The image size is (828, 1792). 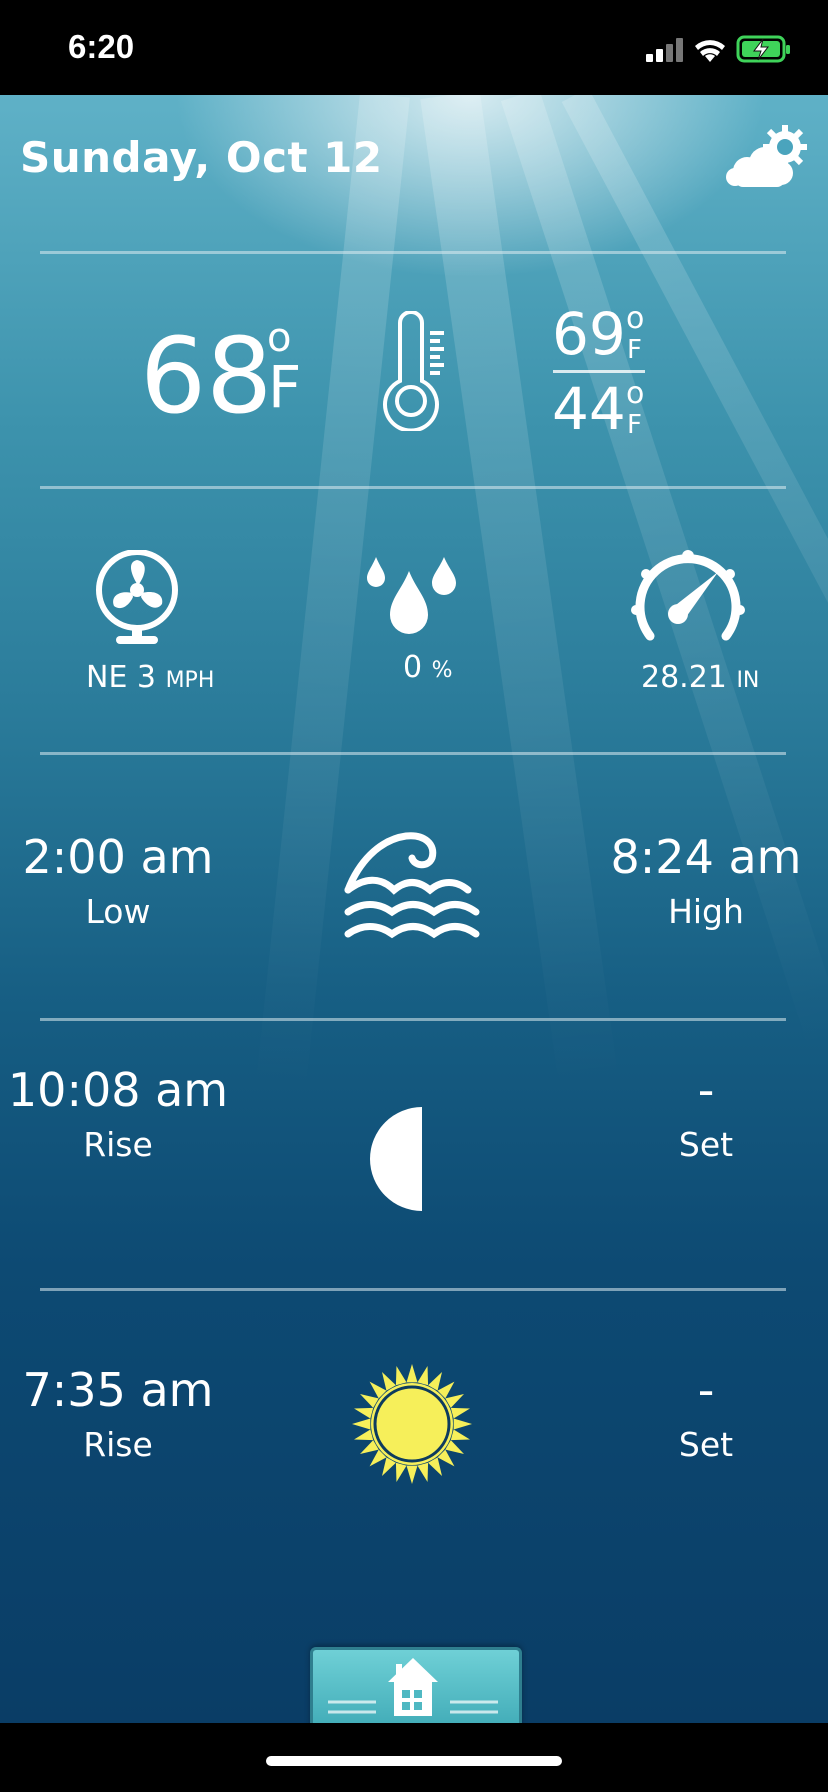 I want to click on status-icons, so click(x=718, y=49).